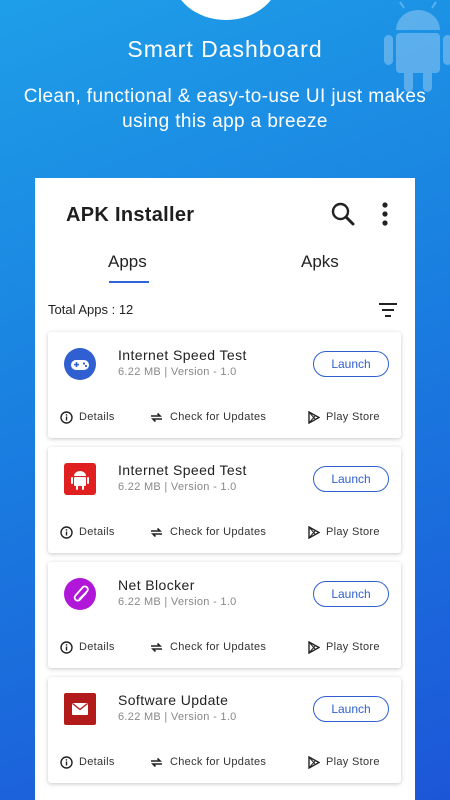 The image size is (450, 800). Describe the element at coordinates (225, 49) in the screenshot. I see `promo-headline: Smart Dashboard` at that location.